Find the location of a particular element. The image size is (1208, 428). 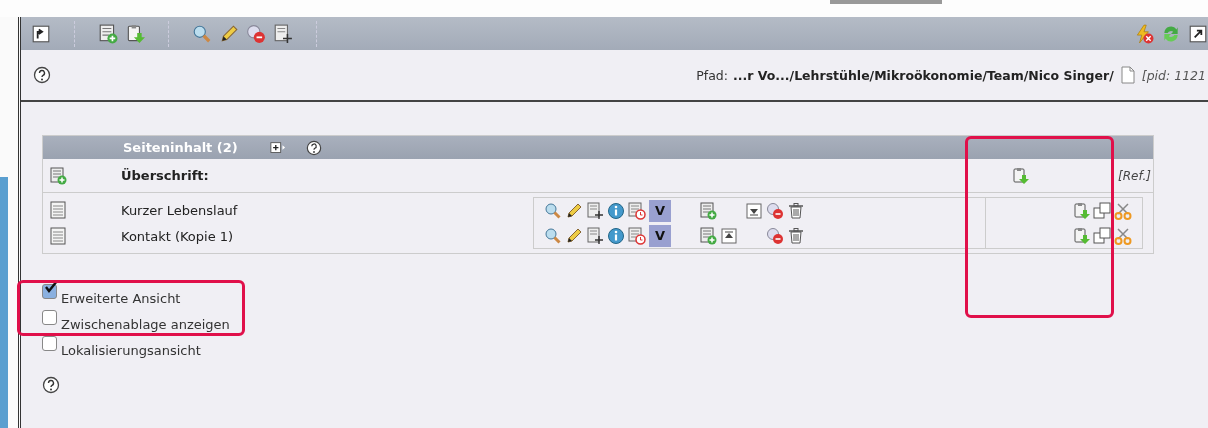

new-record-icon is located at coordinates (108, 33).